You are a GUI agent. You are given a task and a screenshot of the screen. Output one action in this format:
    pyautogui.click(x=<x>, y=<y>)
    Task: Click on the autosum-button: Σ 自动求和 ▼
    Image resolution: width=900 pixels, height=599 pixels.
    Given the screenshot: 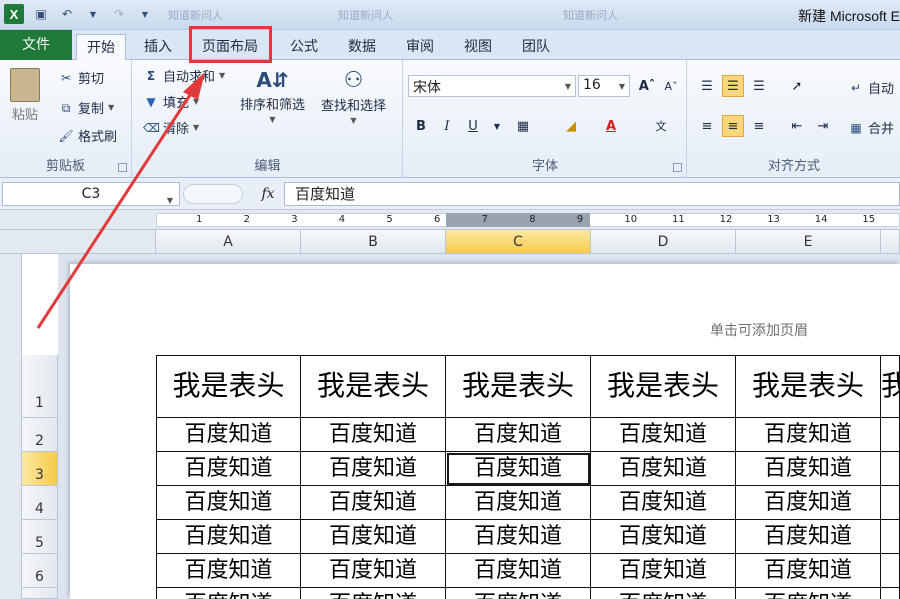 What is the action you would take?
    pyautogui.click(x=184, y=76)
    